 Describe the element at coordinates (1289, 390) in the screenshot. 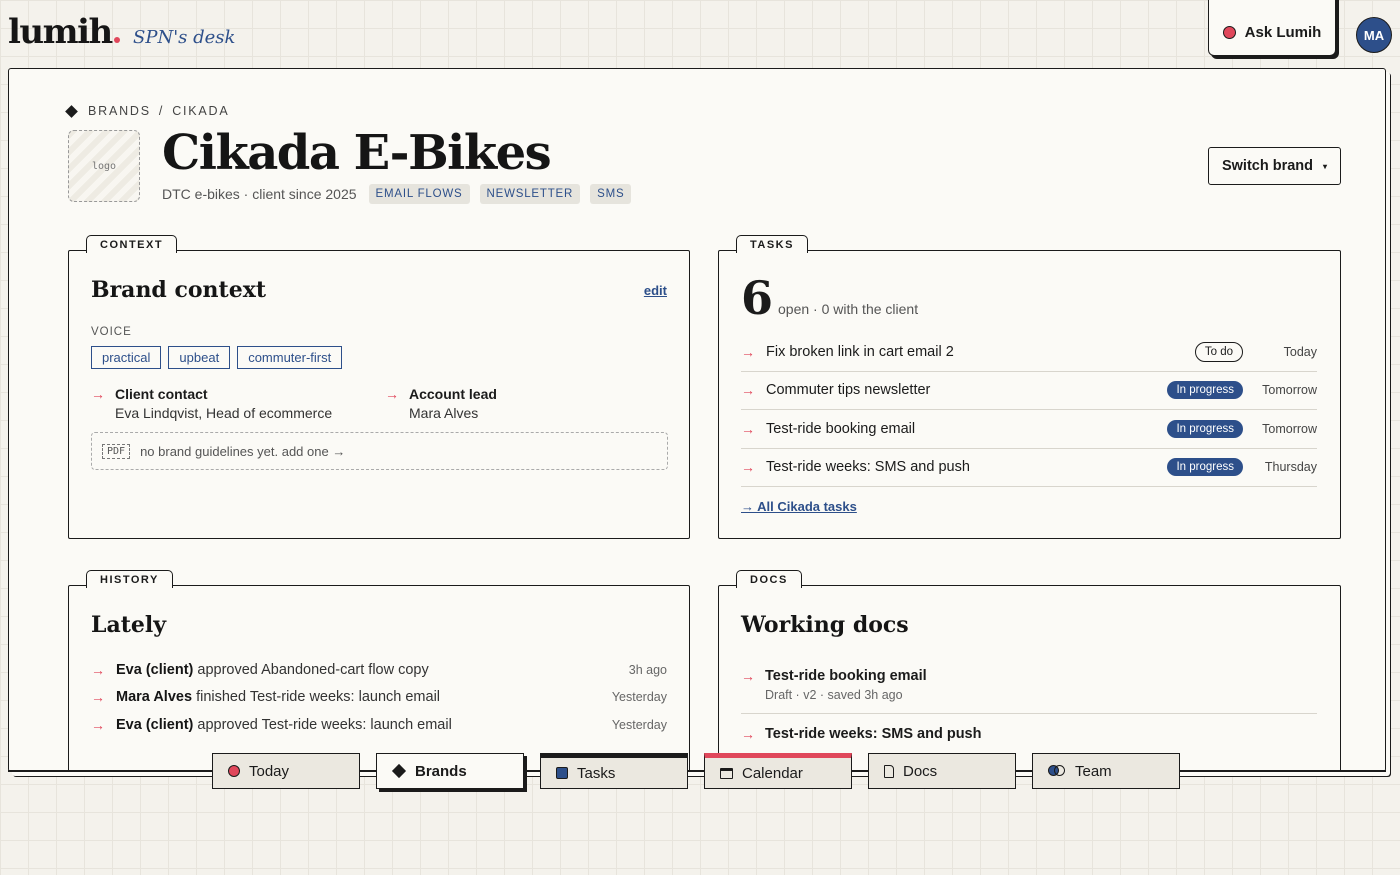

I see `task-due: Tomorrow` at that location.